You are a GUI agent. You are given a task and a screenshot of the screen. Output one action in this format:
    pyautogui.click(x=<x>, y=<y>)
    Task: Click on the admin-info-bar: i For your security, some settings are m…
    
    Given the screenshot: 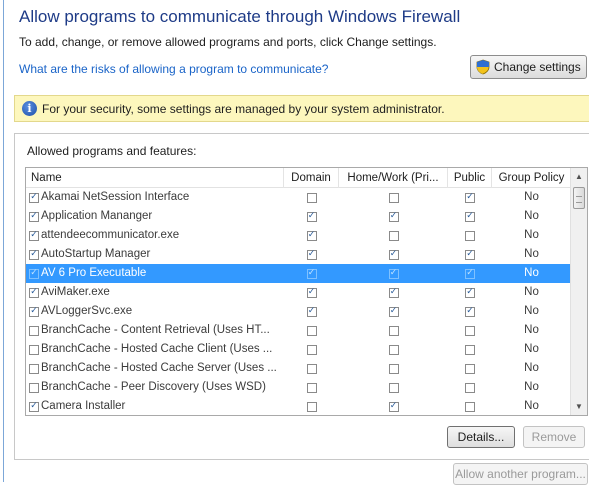 What is the action you would take?
    pyautogui.click(x=301, y=108)
    